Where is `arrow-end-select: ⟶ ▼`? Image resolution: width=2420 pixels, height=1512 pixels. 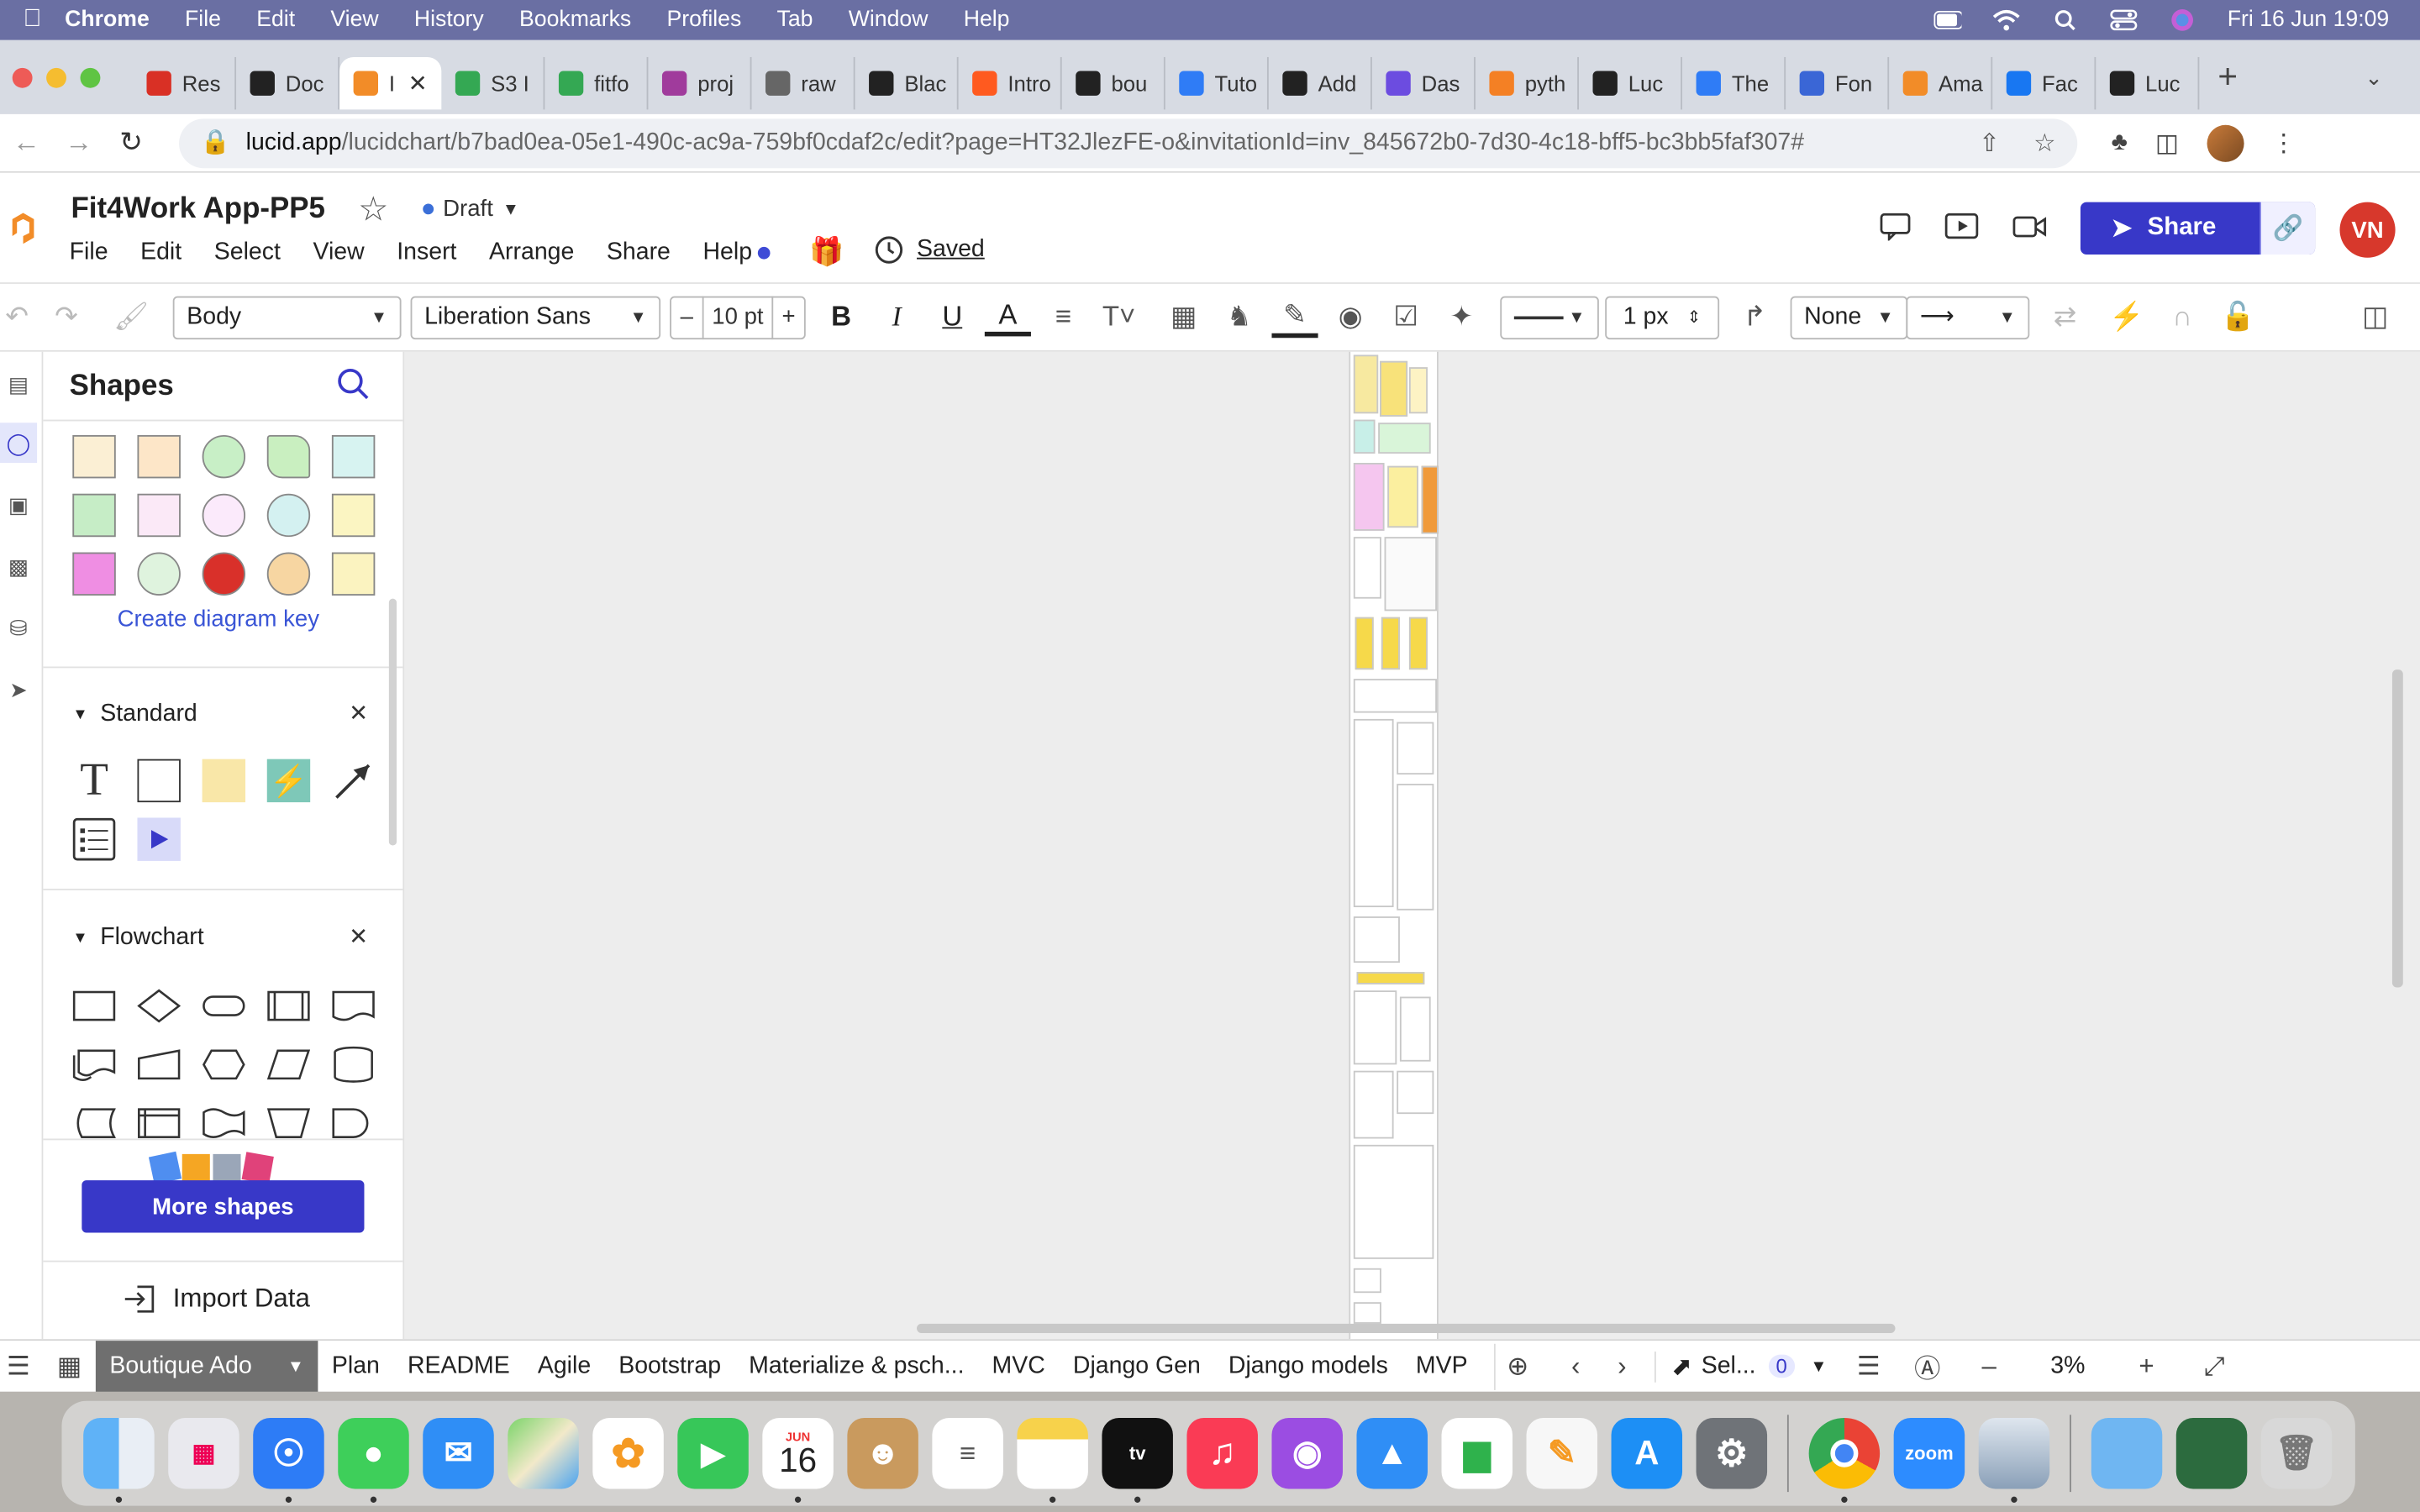 arrow-end-select: ⟶ ▼ is located at coordinates (1968, 317).